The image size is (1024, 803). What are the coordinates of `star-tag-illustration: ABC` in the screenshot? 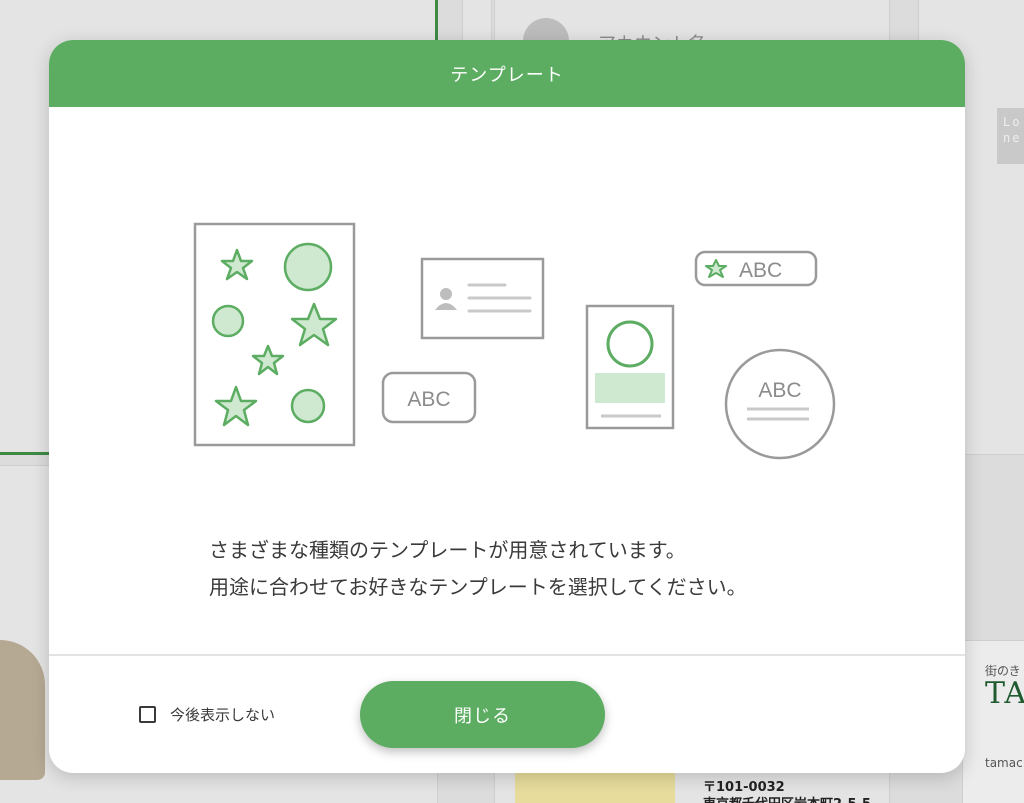 It's located at (756, 268).